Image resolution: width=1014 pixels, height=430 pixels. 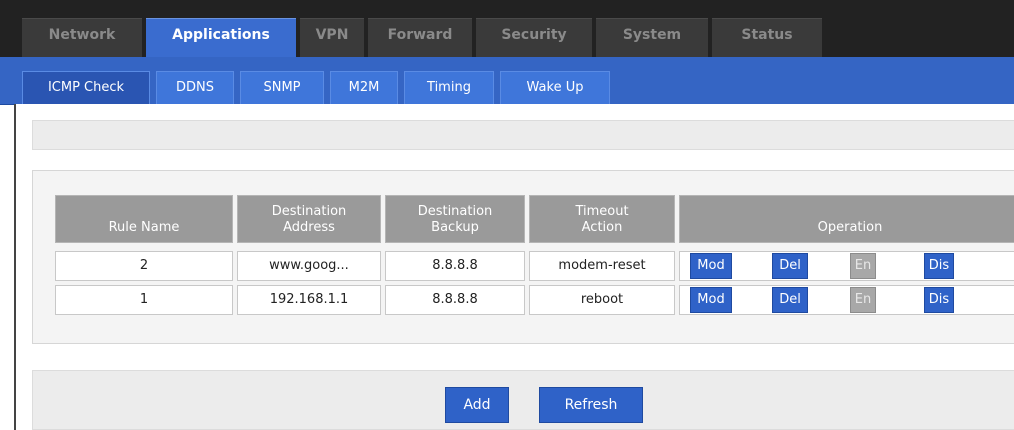 What do you see at coordinates (846, 219) in the screenshot?
I see `col-header-operation: Operation` at bounding box center [846, 219].